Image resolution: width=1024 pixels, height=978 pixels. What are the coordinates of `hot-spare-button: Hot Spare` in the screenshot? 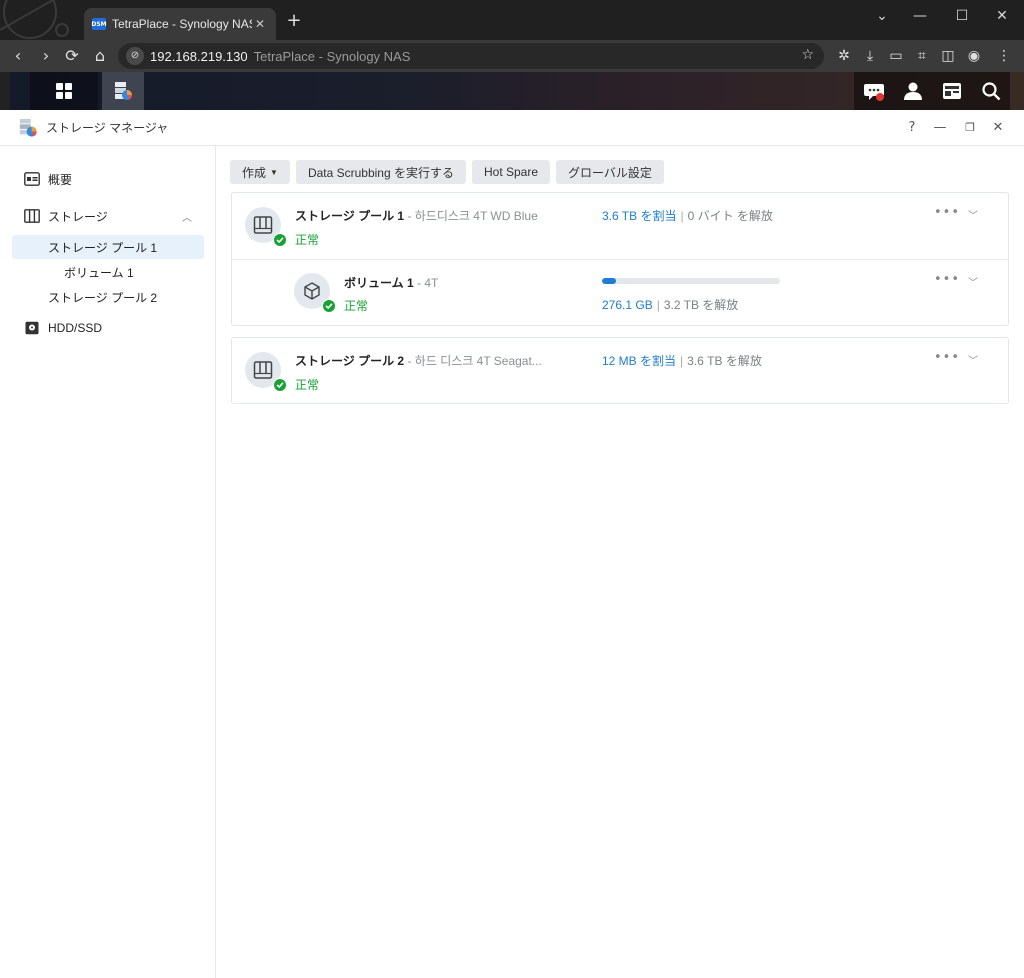 It's located at (511, 172).